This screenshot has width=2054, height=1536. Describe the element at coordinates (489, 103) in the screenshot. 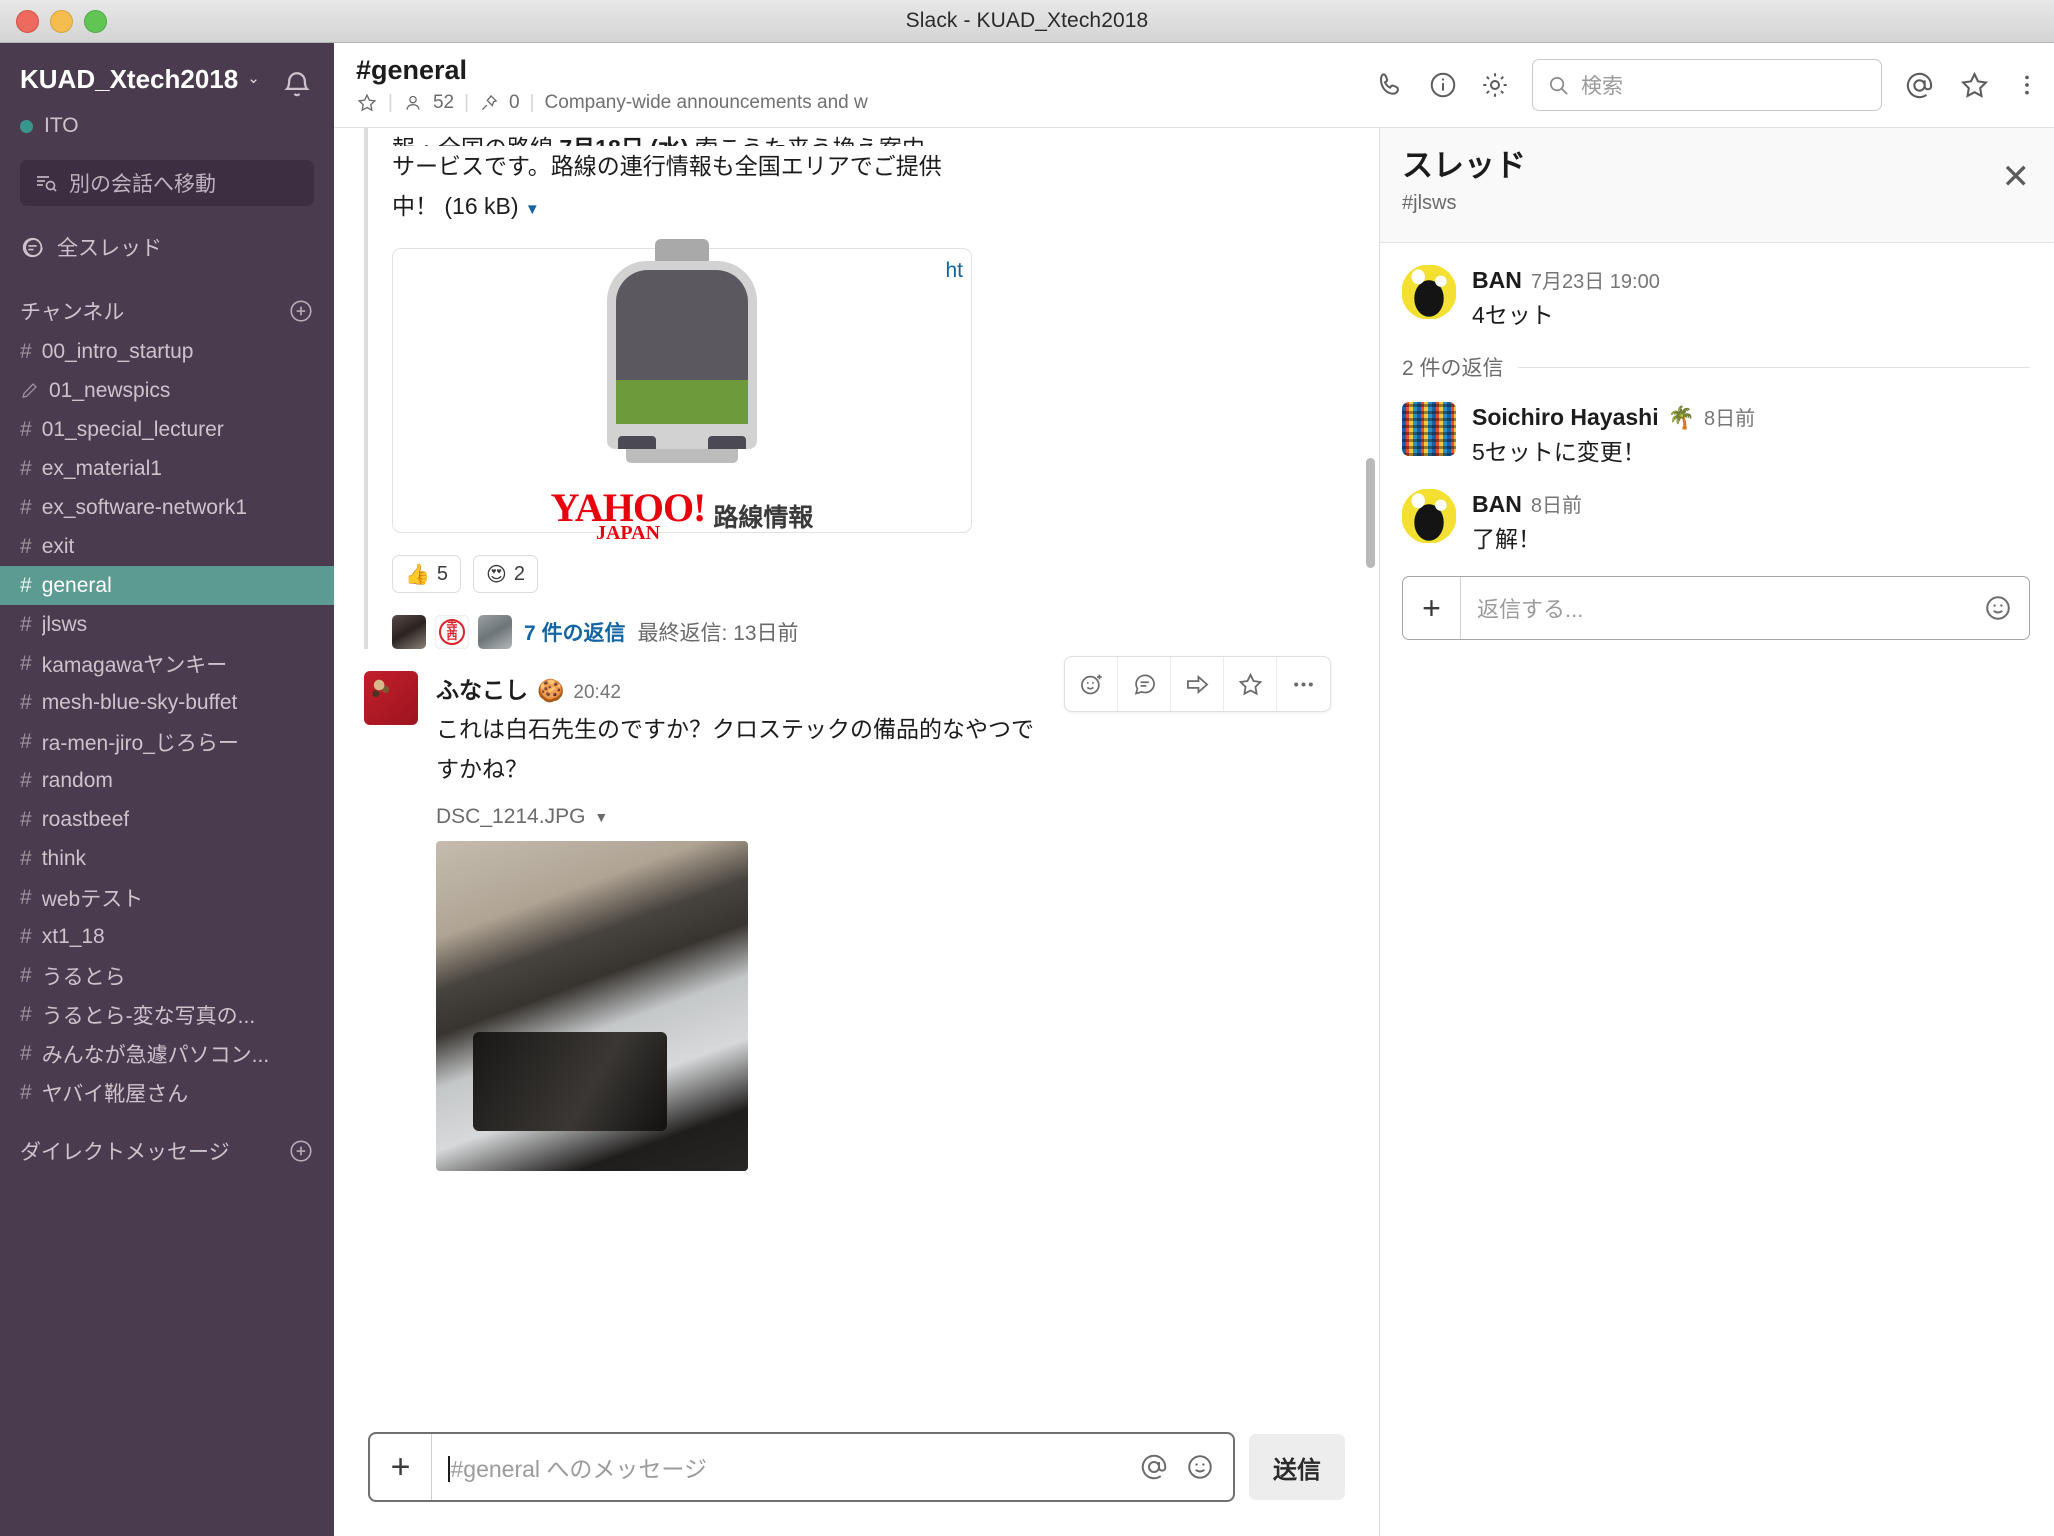

I see `pin-icon` at that location.